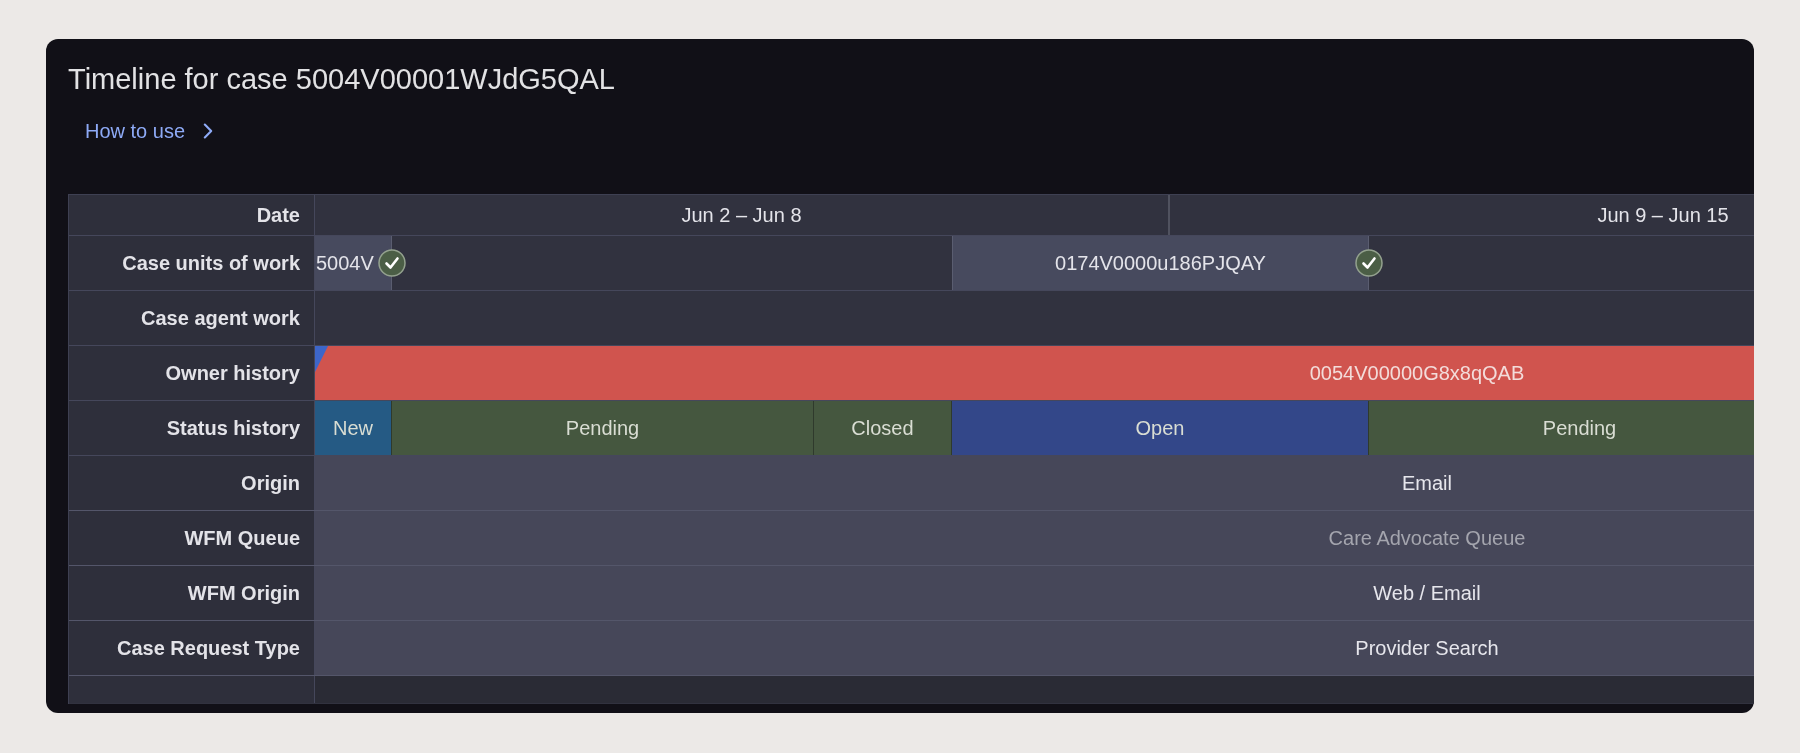 The height and width of the screenshot is (753, 1800). Describe the element at coordinates (192, 373) in the screenshot. I see `row-label: Owner history` at that location.